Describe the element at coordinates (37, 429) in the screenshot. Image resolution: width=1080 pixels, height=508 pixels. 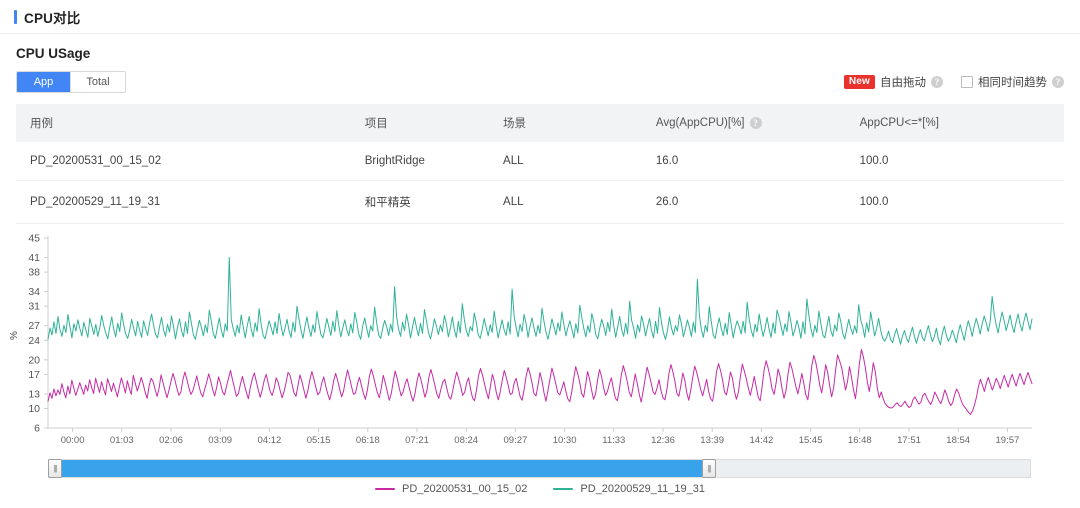
I see `y-axis-tick-label: 6` at that location.